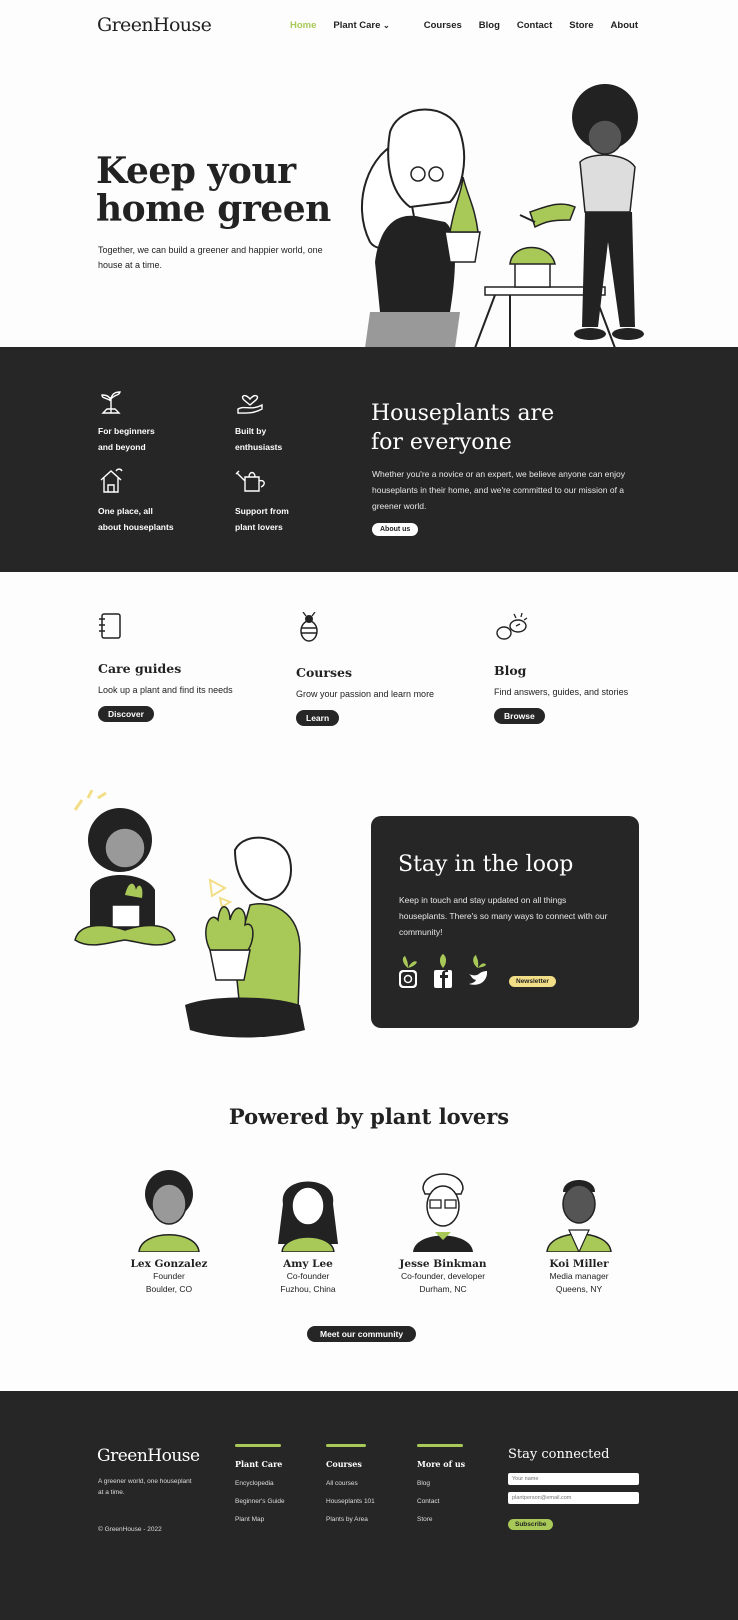  What do you see at coordinates (303, 25) in the screenshot?
I see `nav-link-home: Home` at bounding box center [303, 25].